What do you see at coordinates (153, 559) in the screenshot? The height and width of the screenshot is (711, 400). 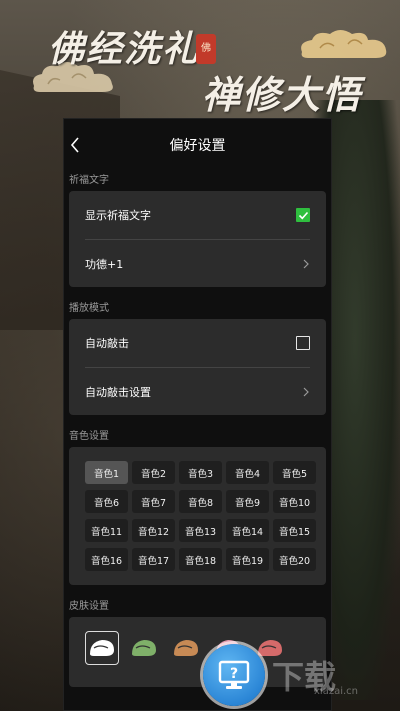 I see `tone-option: 音色17` at bounding box center [153, 559].